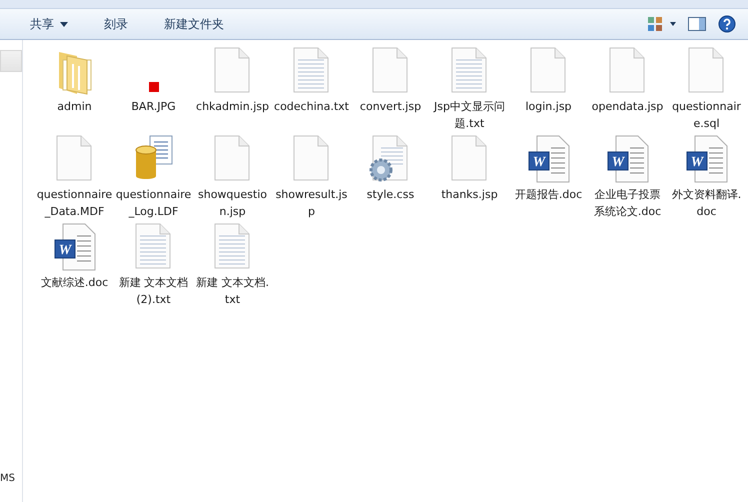 This screenshot has width=748, height=502. What do you see at coordinates (154, 291) in the screenshot?
I see `file-name: 新建 文本文档 (2).txt` at bounding box center [154, 291].